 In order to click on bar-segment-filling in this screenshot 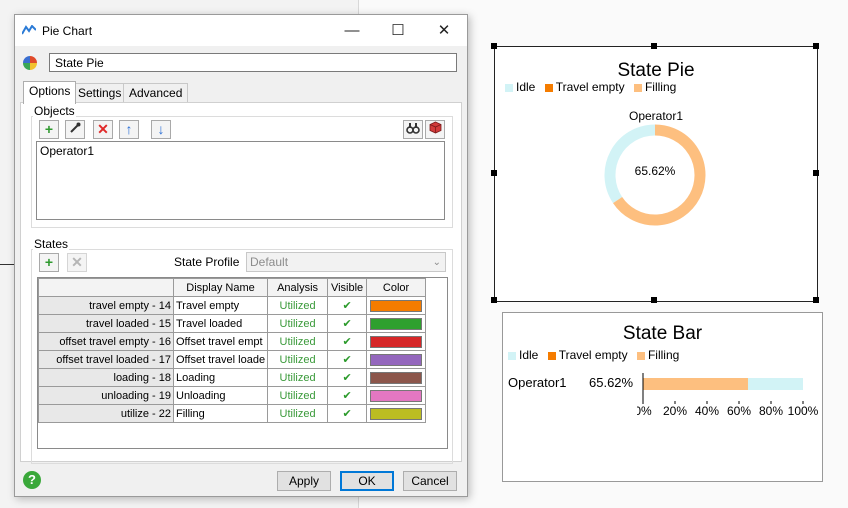, I will do `click(695, 384)`.